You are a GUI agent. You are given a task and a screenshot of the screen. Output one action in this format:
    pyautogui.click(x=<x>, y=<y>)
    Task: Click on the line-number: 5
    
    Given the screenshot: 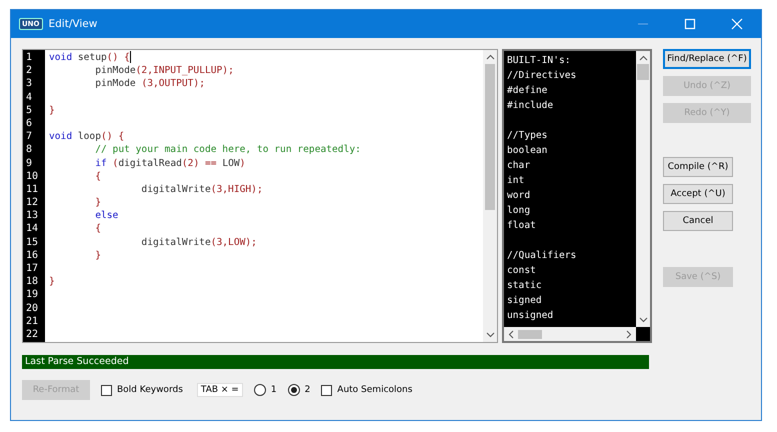 What is the action you would take?
    pyautogui.click(x=30, y=110)
    